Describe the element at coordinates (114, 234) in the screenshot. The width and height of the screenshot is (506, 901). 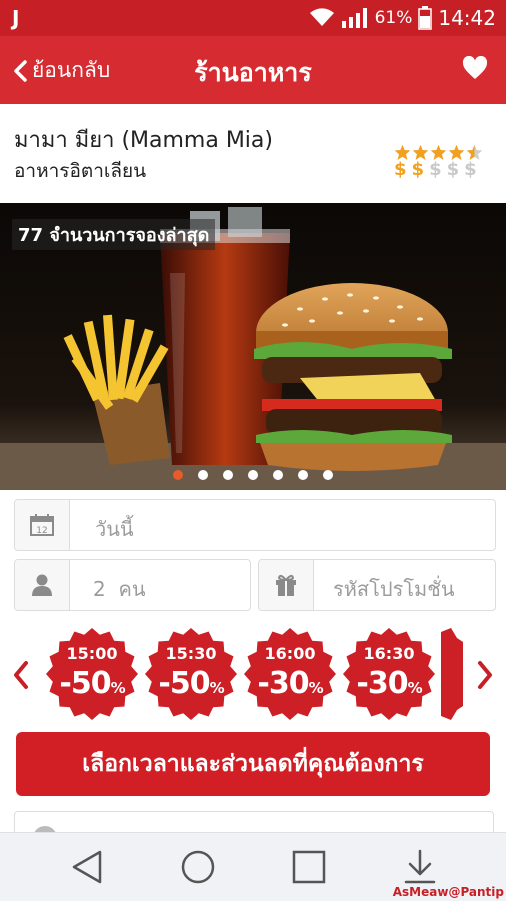
I see `recent-bookings-label: 77 จำนวนการจองล่าสุด` at that location.